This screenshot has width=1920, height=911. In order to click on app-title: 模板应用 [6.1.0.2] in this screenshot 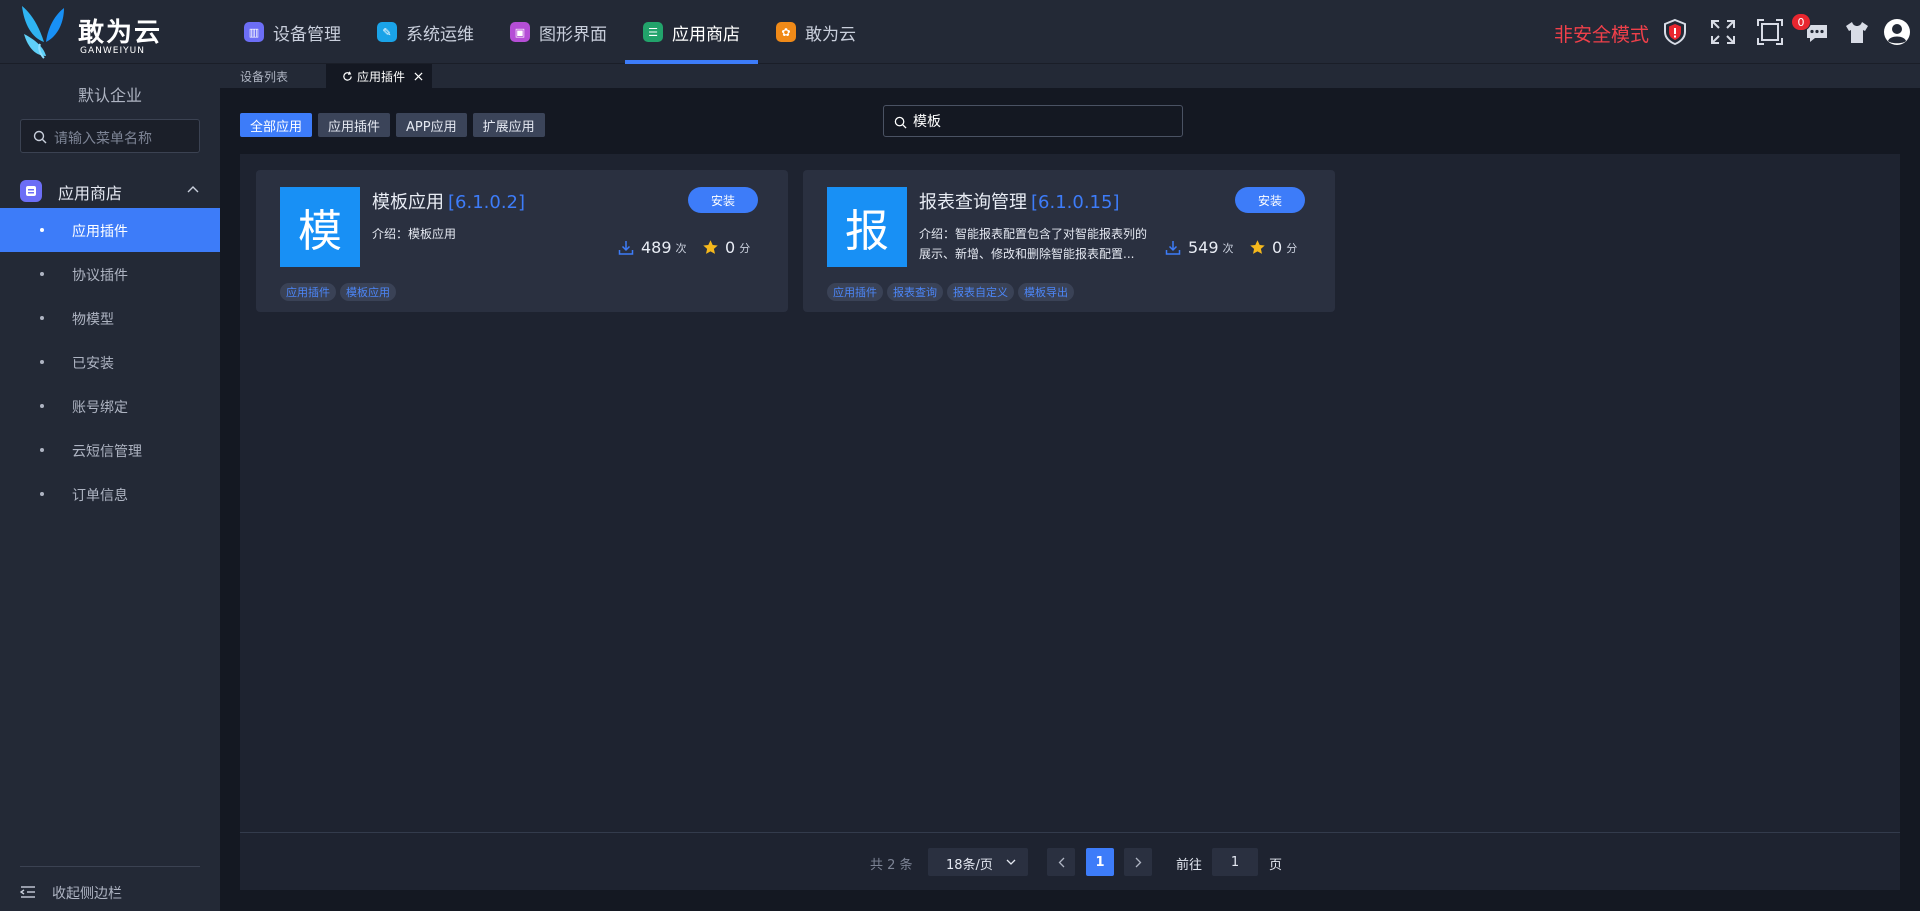, I will do `click(448, 201)`.